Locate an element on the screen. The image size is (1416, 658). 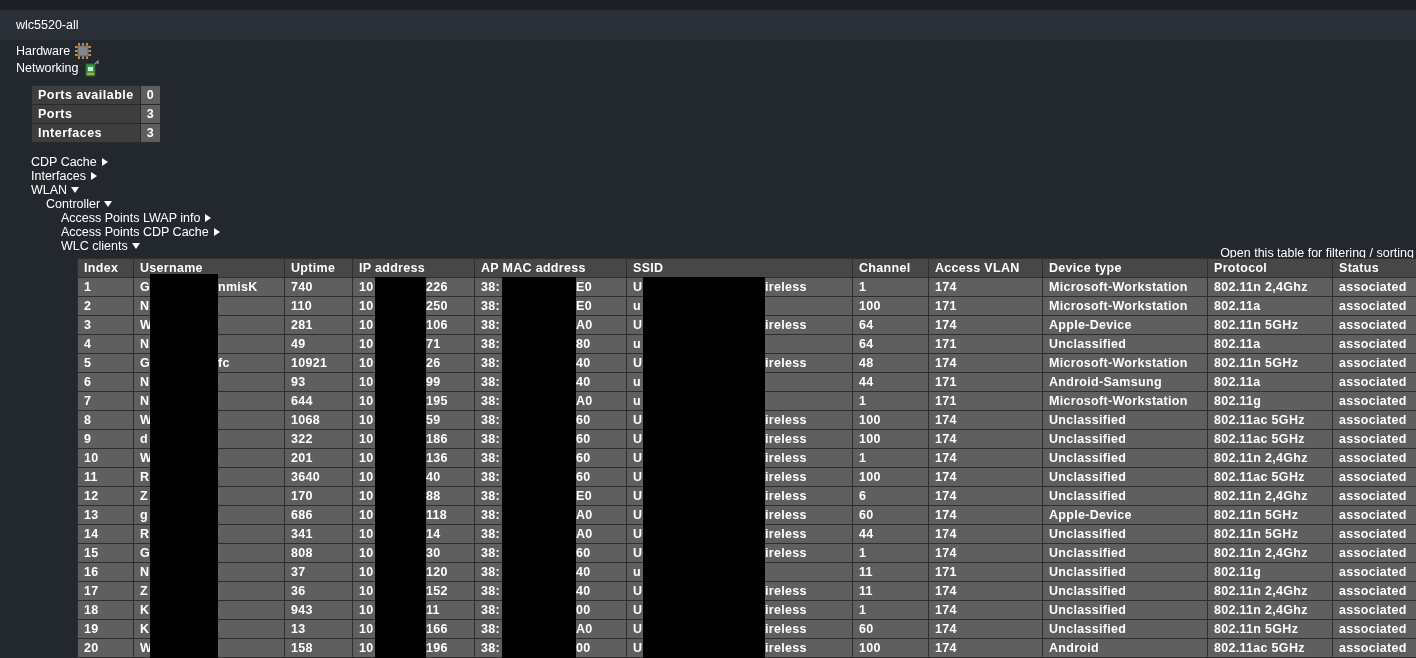
cell-text: Z is located at coordinates (144, 496).